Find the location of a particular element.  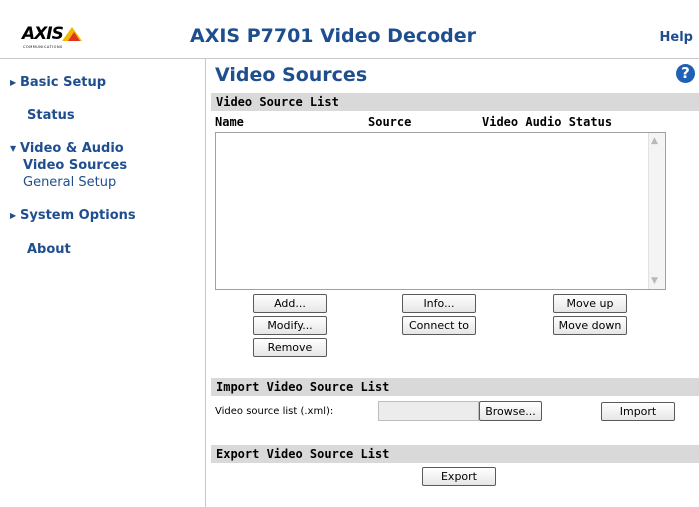

sidebar-item-label: System Options is located at coordinates (78, 215).